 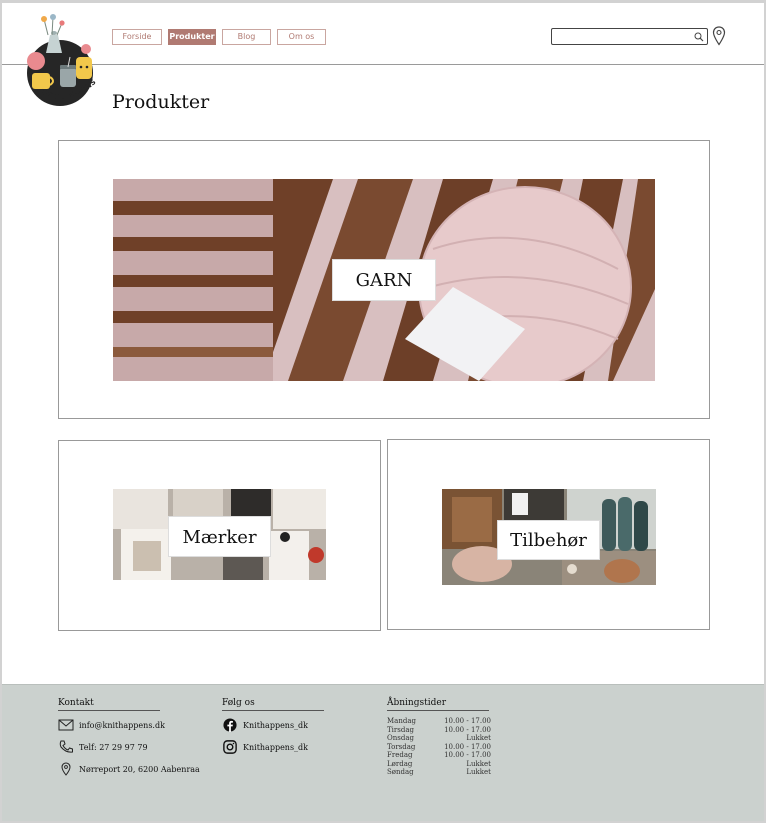 I want to click on tilbehor-tile: Tilbehør, so click(x=549, y=537).